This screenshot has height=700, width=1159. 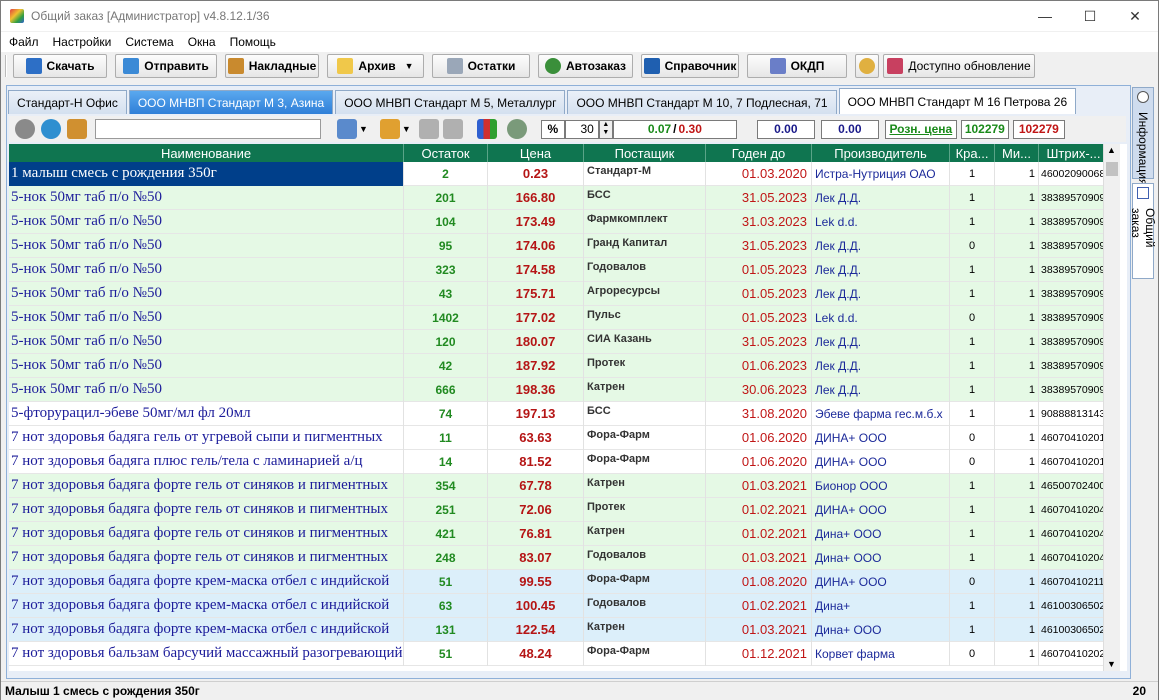 What do you see at coordinates (536, 153) in the screenshot?
I see `col-price: Цена` at bounding box center [536, 153].